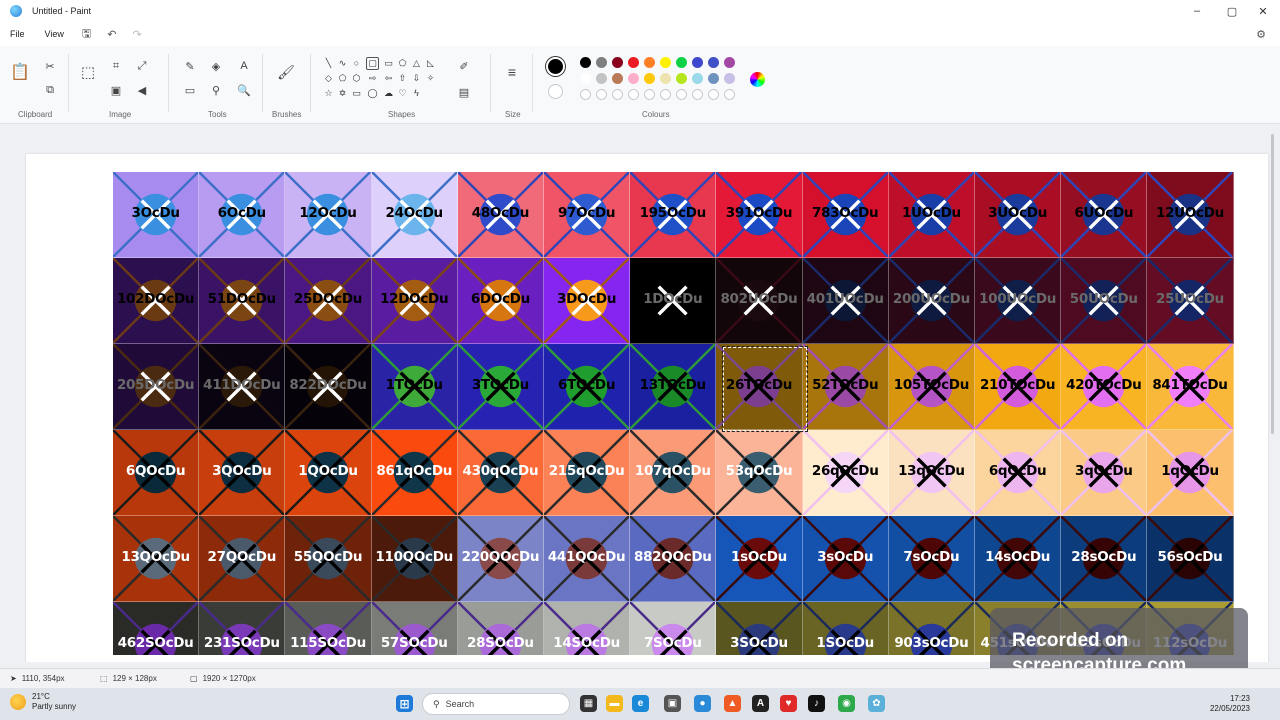  Describe the element at coordinates (50, 66) in the screenshot. I see `cut-icon: ✂` at that location.